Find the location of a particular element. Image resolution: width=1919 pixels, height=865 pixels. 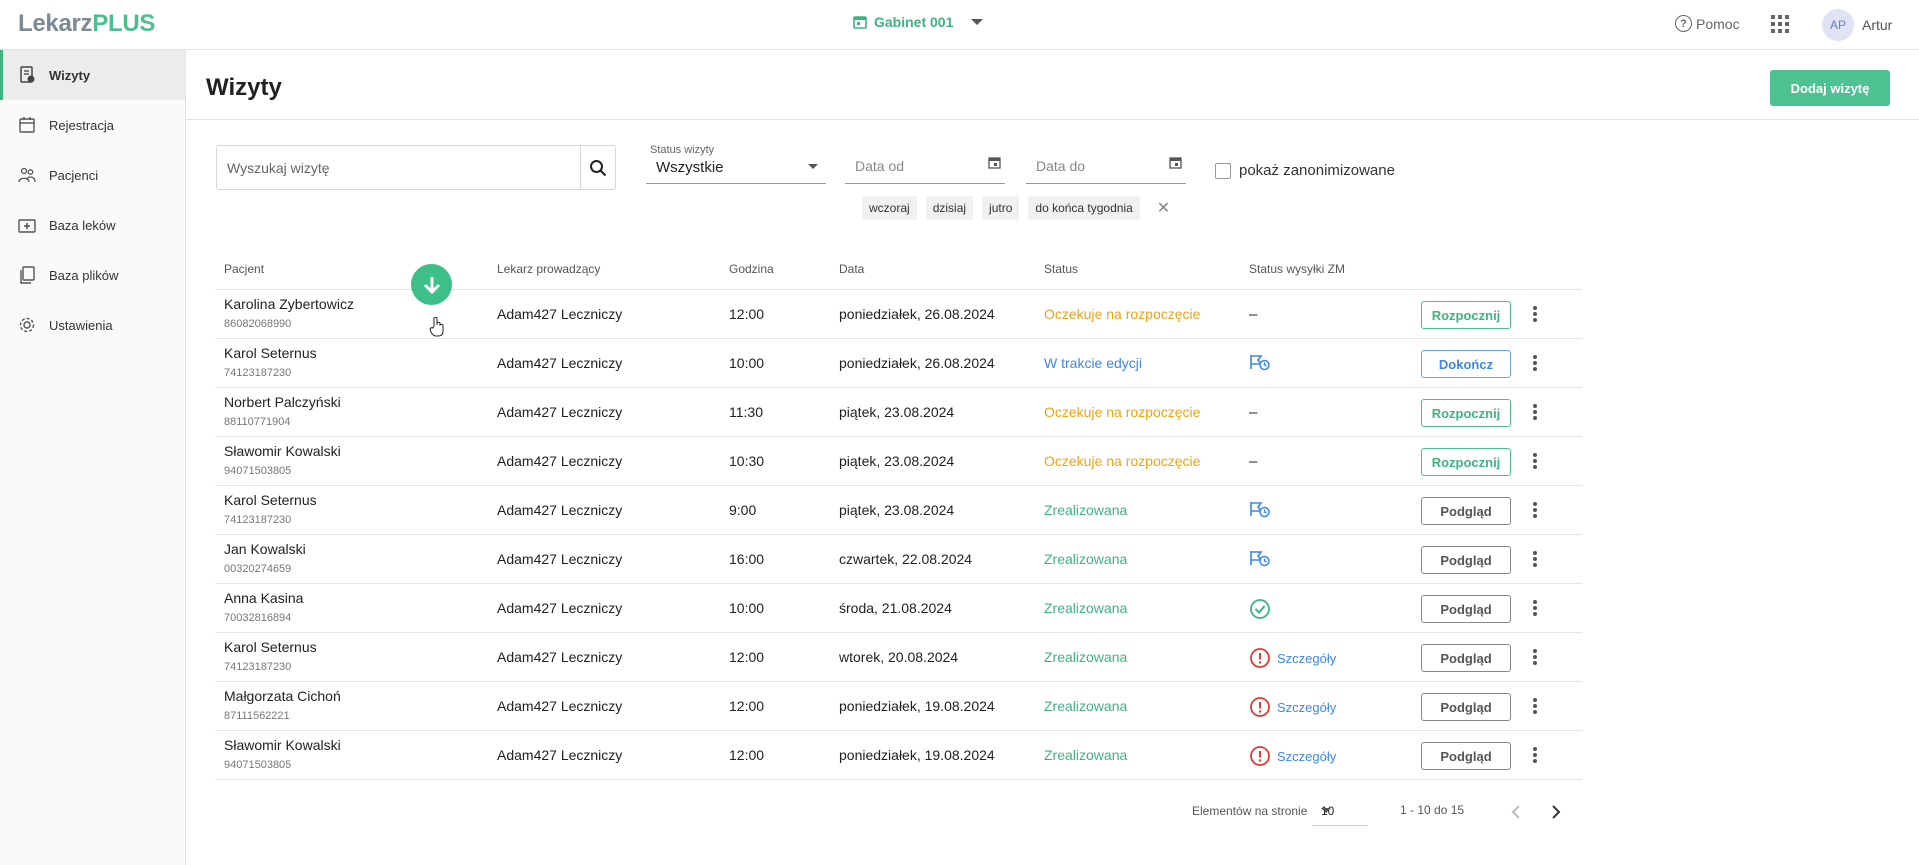

search-button is located at coordinates (597, 167).